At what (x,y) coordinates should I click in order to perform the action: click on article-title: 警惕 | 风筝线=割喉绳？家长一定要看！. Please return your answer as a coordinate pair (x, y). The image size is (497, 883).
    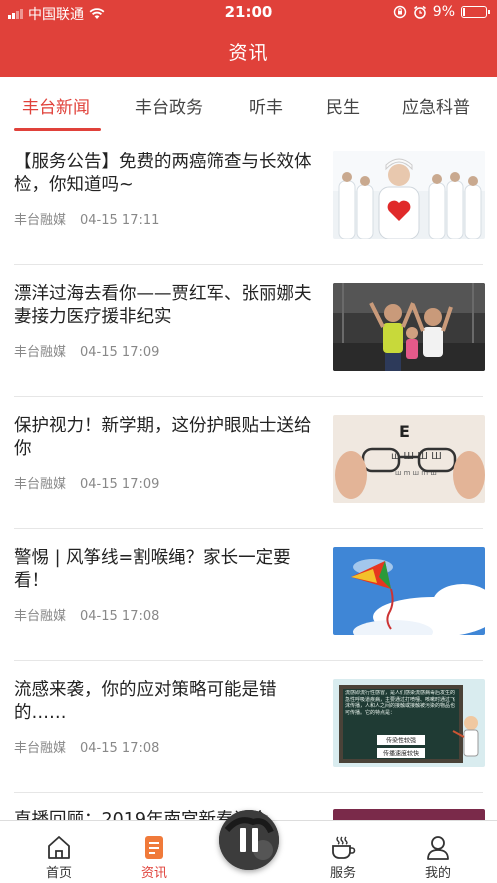
    Looking at the image, I should click on (152, 569).